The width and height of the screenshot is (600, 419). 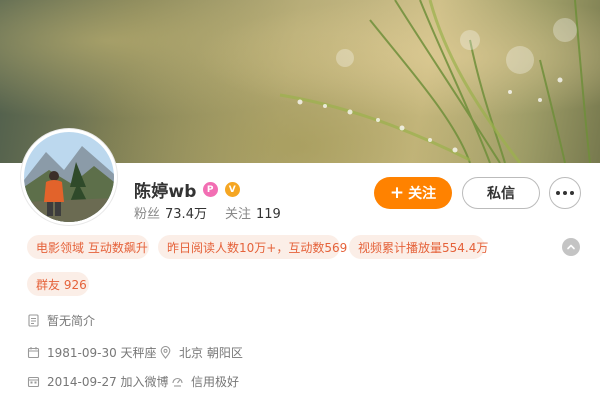 What do you see at coordinates (88, 247) in the screenshot?
I see `tag-movie-domain: 电影领域 互动数飙升` at bounding box center [88, 247].